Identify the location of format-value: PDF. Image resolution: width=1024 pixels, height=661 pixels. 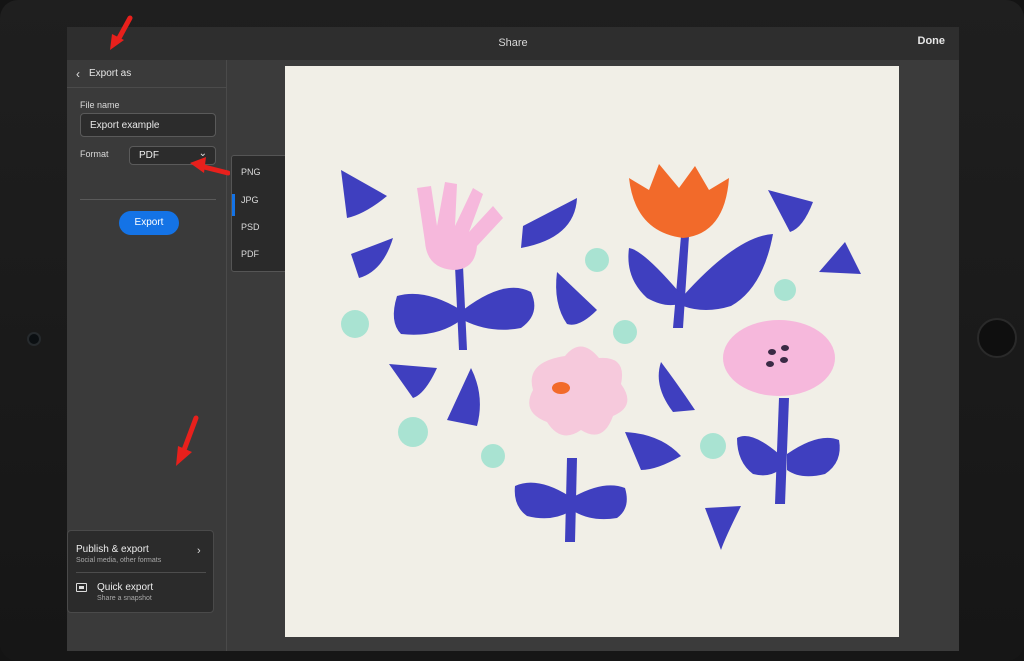
(149, 155).